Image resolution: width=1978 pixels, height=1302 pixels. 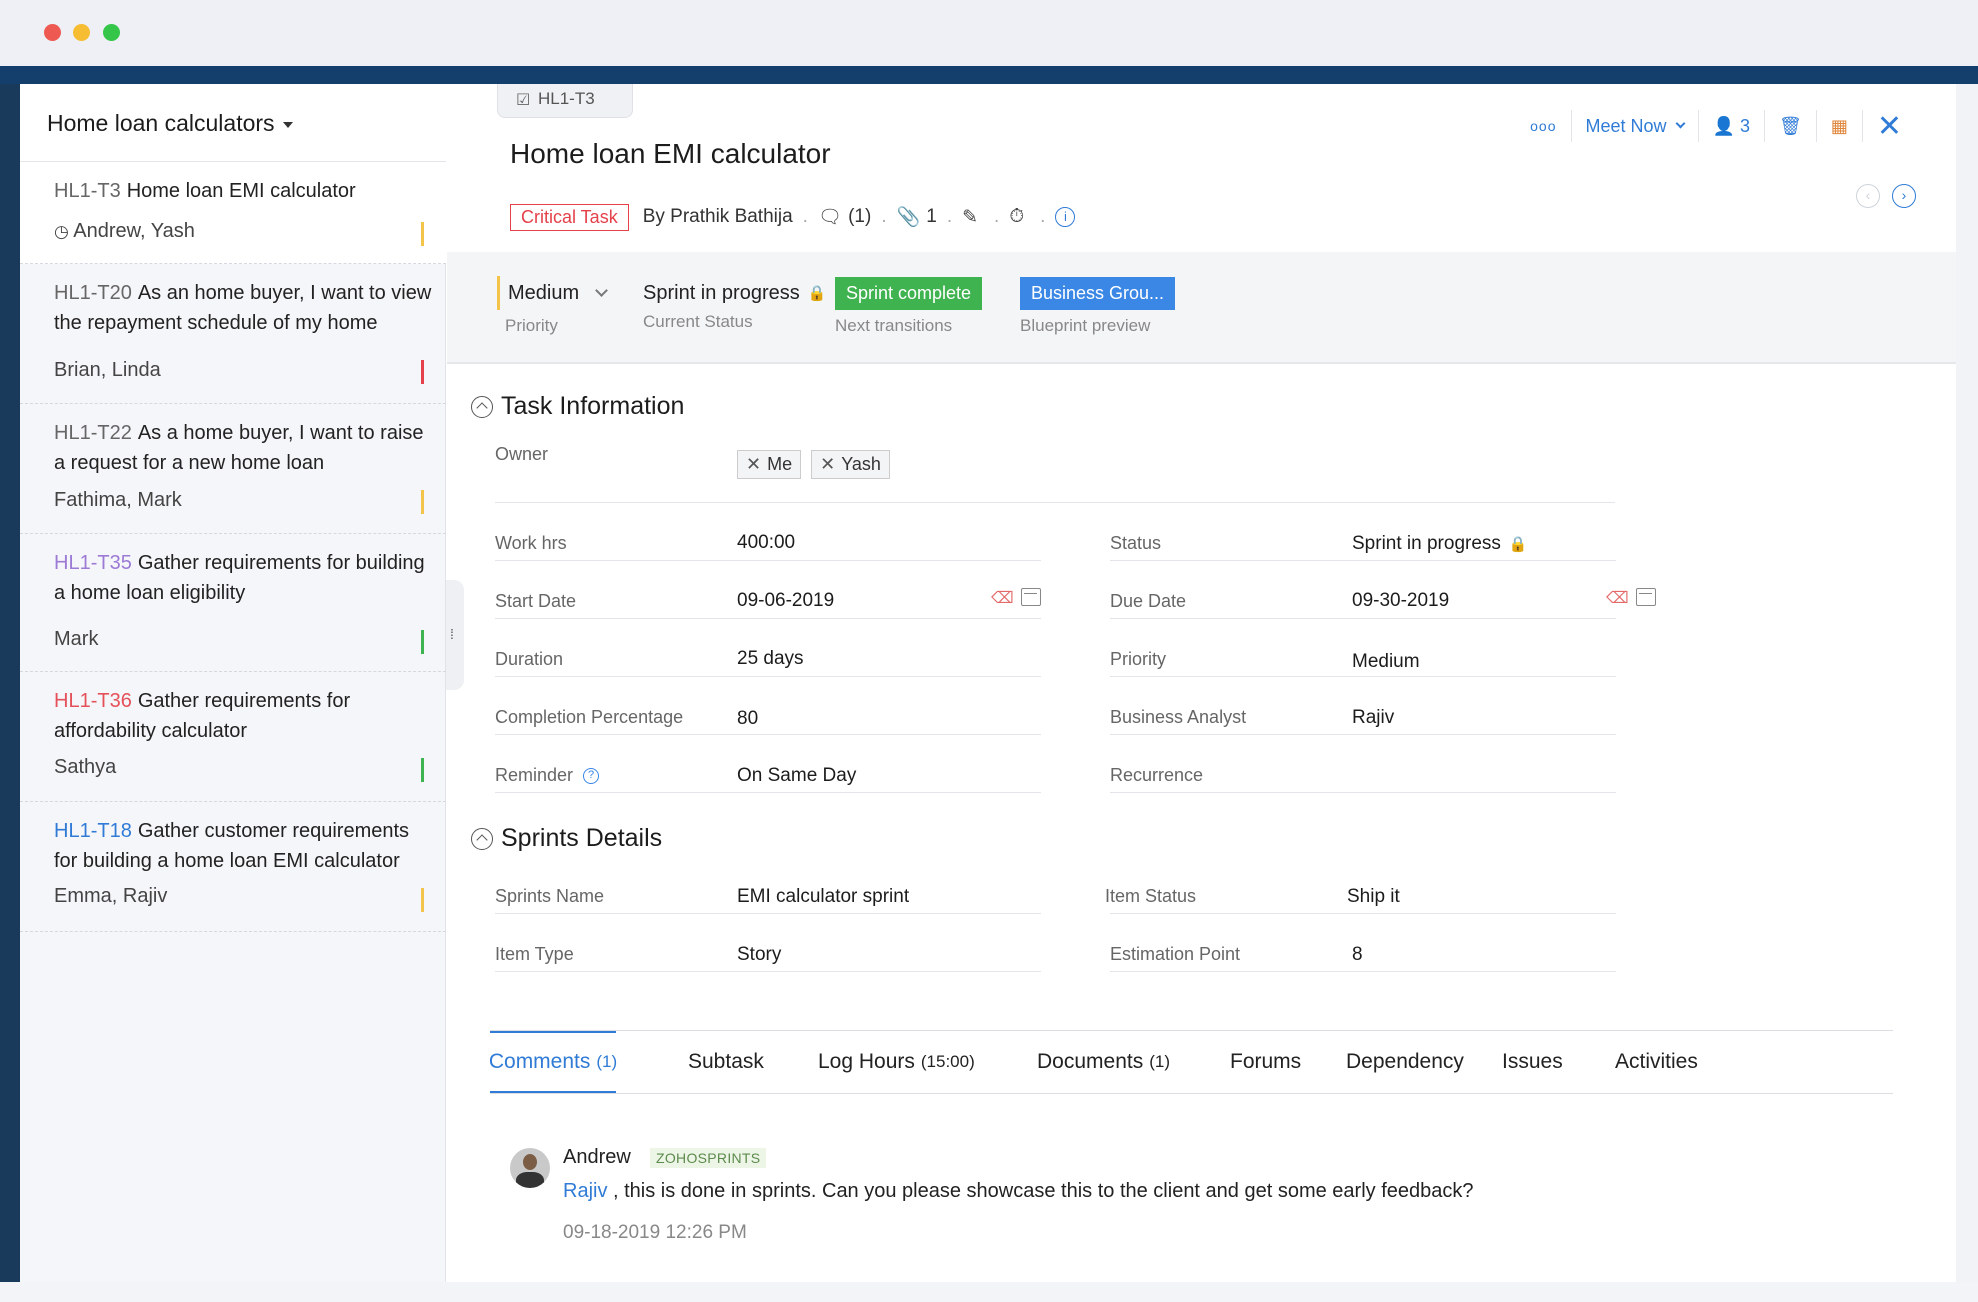 I want to click on comment-icon: 🗨, so click(x=830, y=217).